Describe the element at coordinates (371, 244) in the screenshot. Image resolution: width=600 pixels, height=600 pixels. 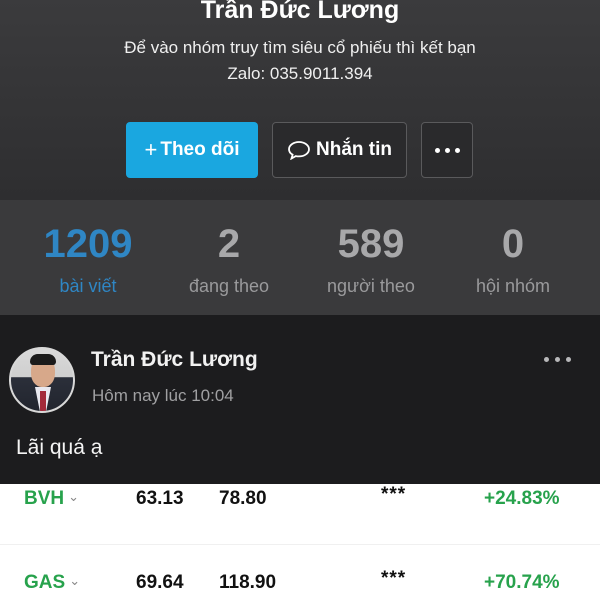
I see `stat-value: 589` at that location.